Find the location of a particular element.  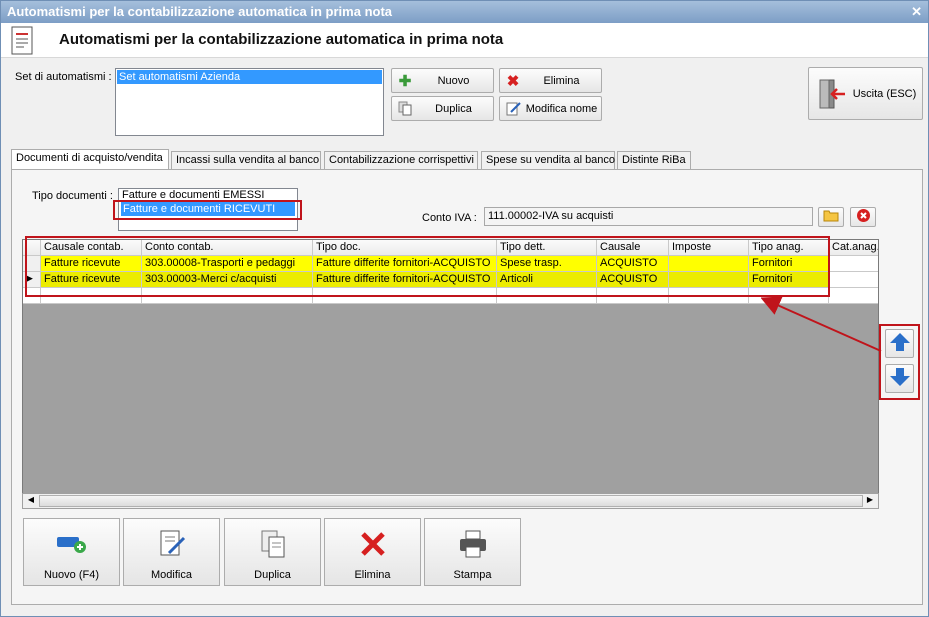

annotation-arrow-icon is located at coordinates (821, 324).